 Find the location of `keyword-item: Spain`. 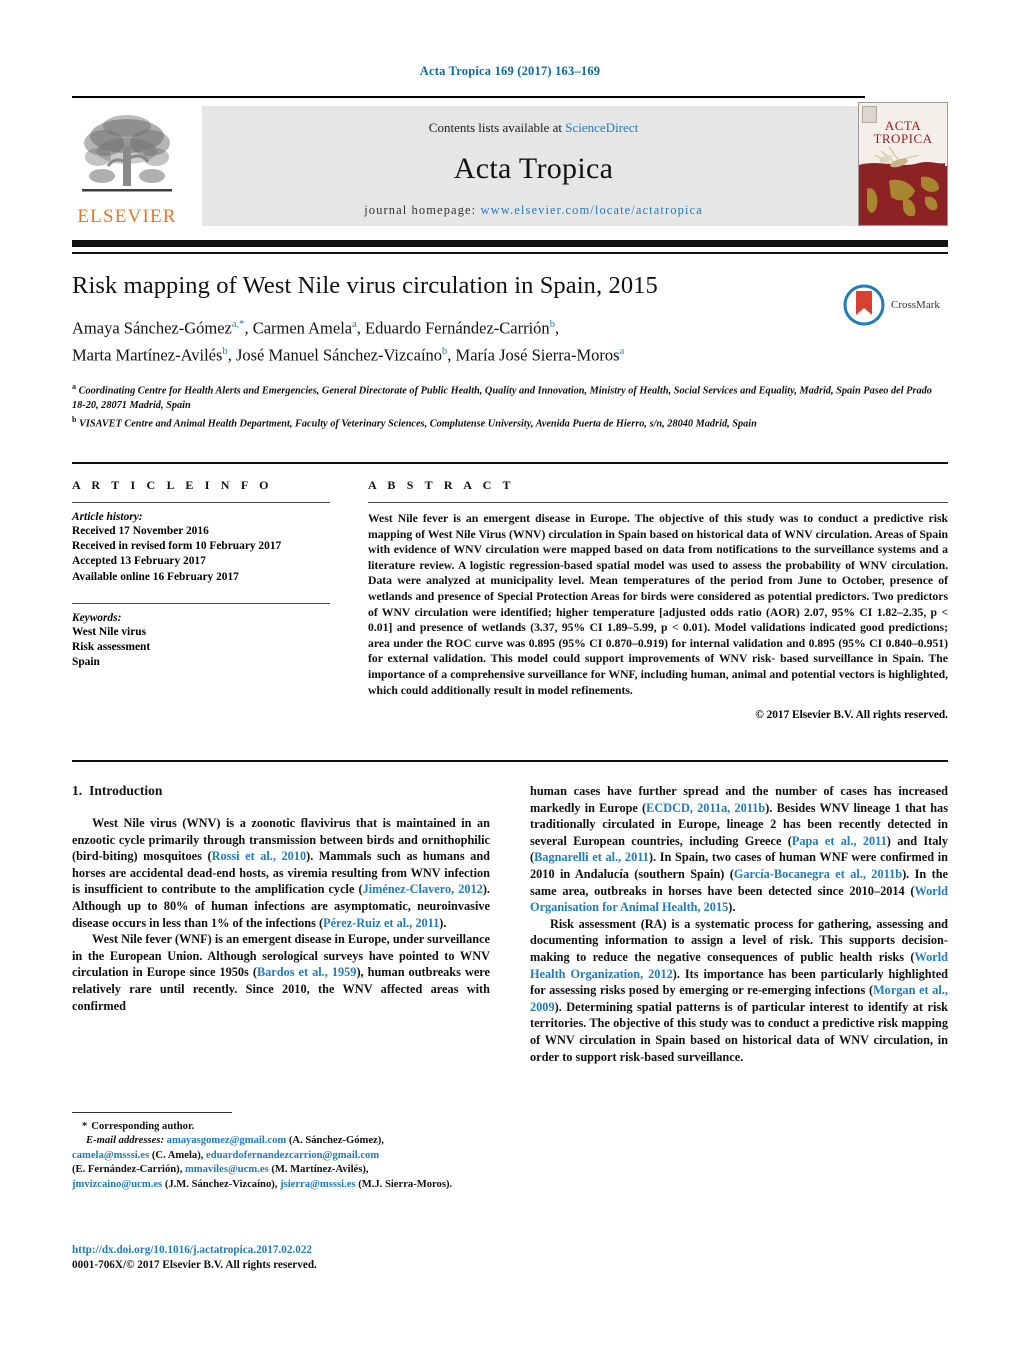

keyword-item: Spain is located at coordinates (86, 662).